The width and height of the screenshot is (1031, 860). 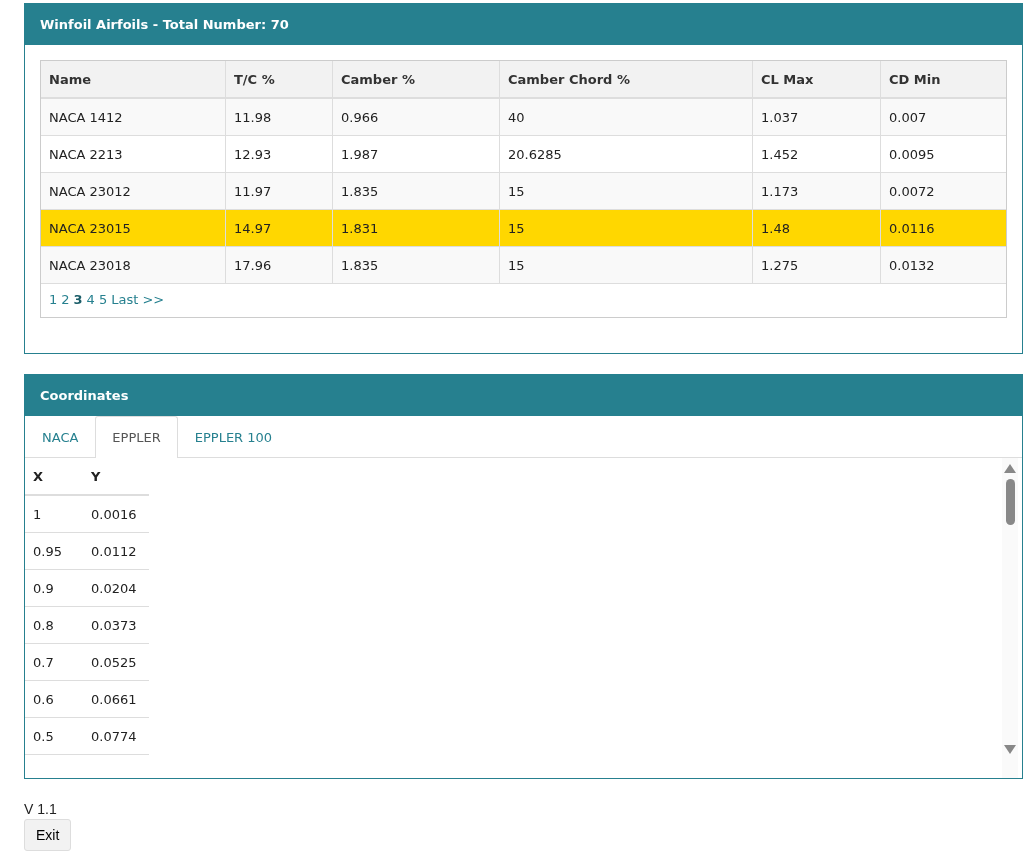 I want to click on table-cell: 17.96, so click(x=279, y=265).